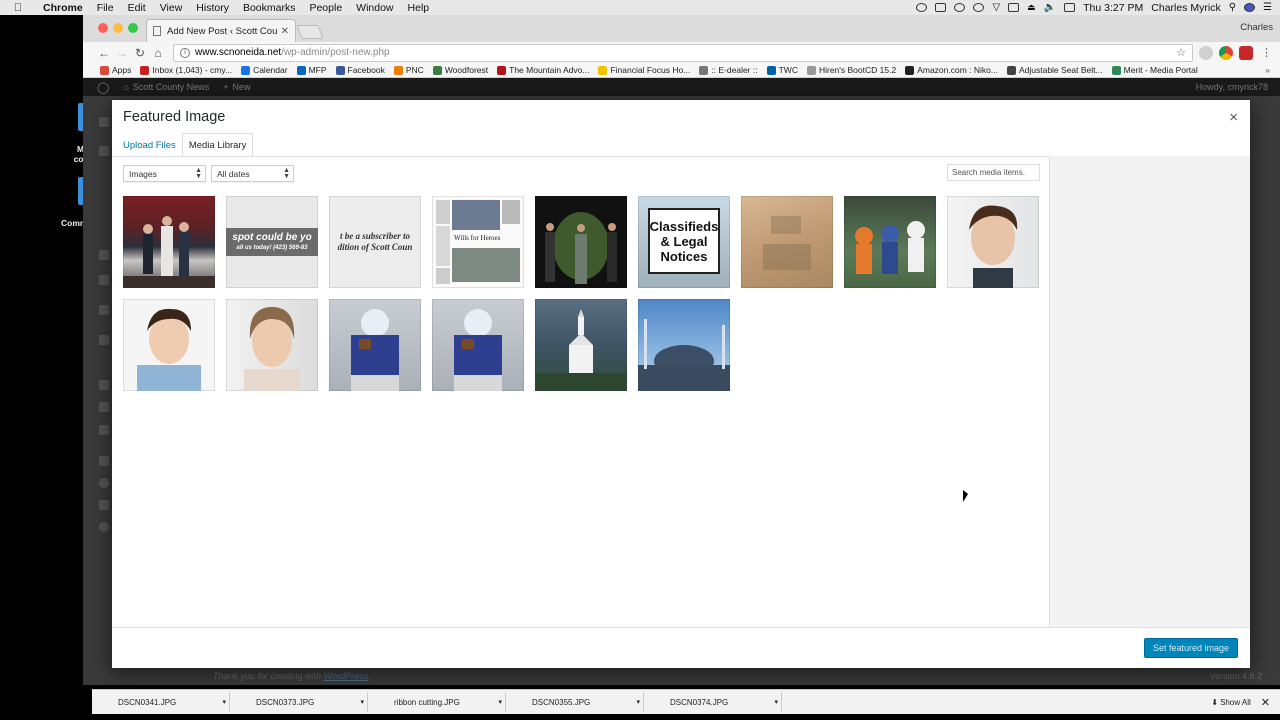 Image resolution: width=1280 pixels, height=720 pixels. Describe the element at coordinates (63, 8) in the screenshot. I see `menu-chrome: Chrome` at that location.